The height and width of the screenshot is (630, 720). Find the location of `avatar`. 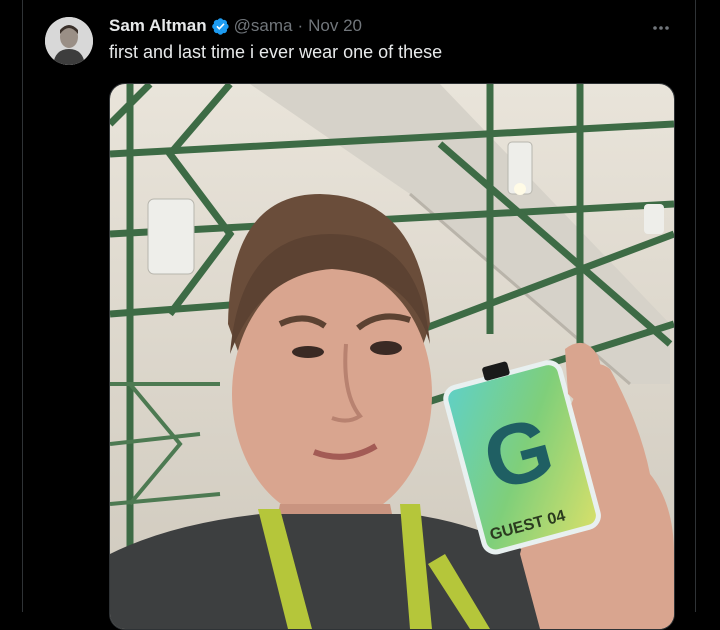

avatar is located at coordinates (69, 41).